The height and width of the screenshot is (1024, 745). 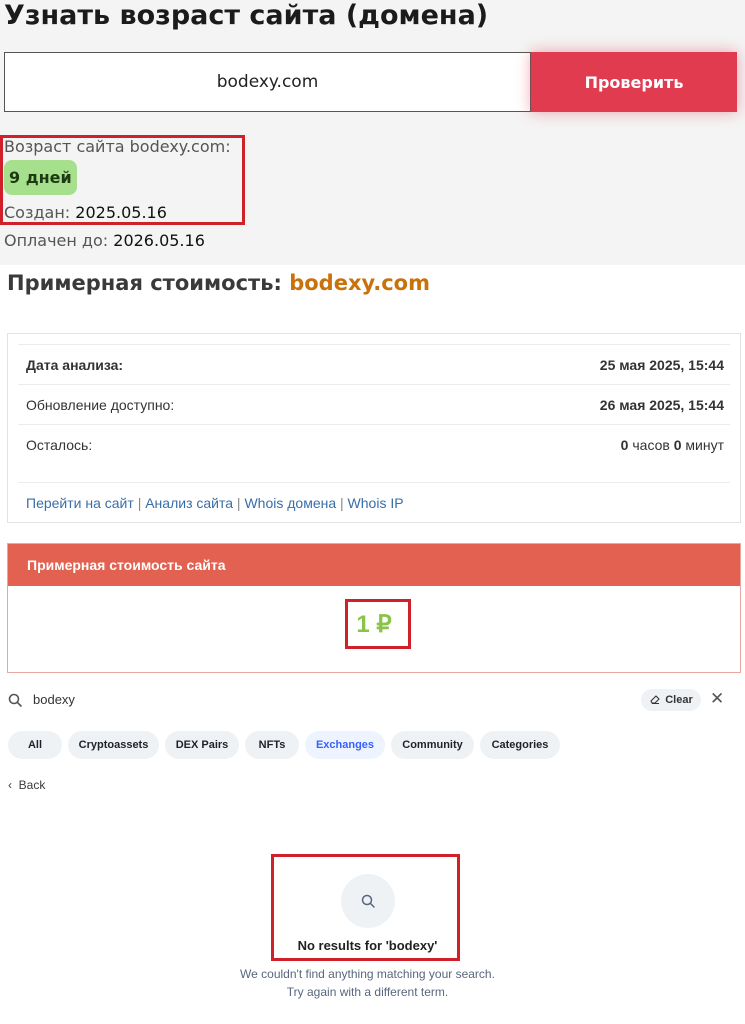 What do you see at coordinates (345, 745) in the screenshot?
I see `filter-chip-exchanges: Exchanges` at bounding box center [345, 745].